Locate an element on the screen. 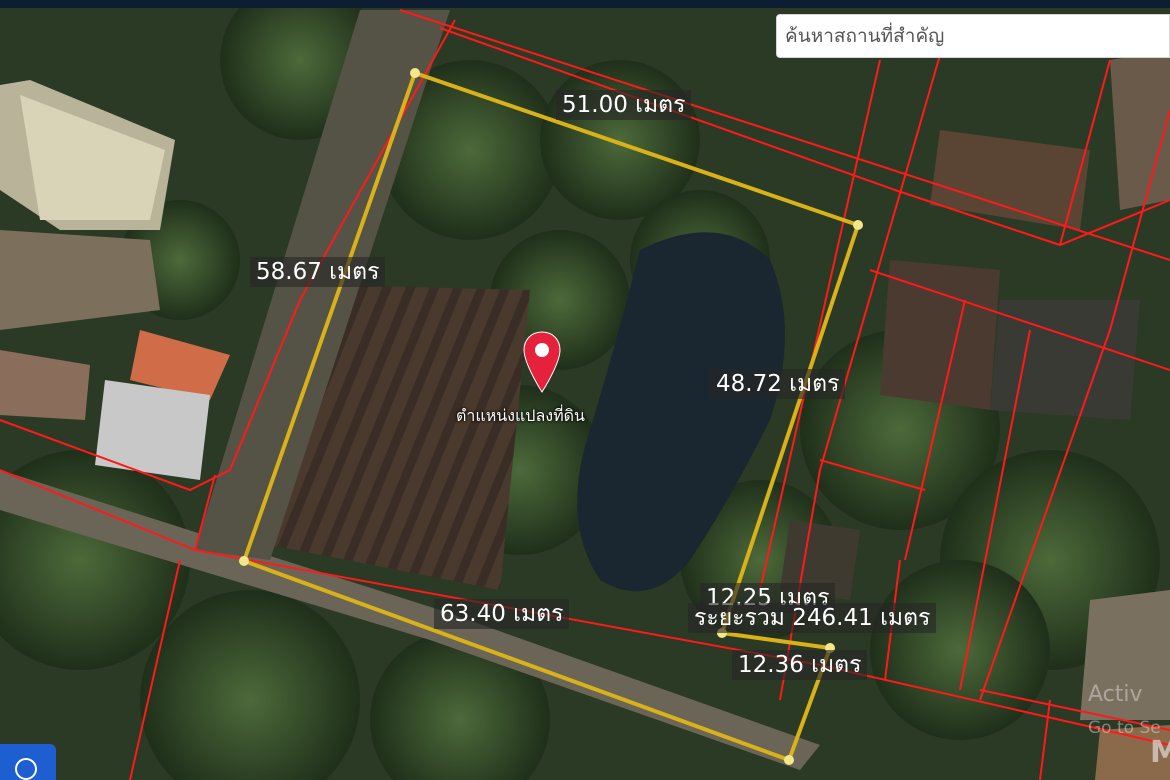 Image resolution: width=1170 pixels, height=780 pixels. measure-label-top: 51.00 เมตร is located at coordinates (624, 105).